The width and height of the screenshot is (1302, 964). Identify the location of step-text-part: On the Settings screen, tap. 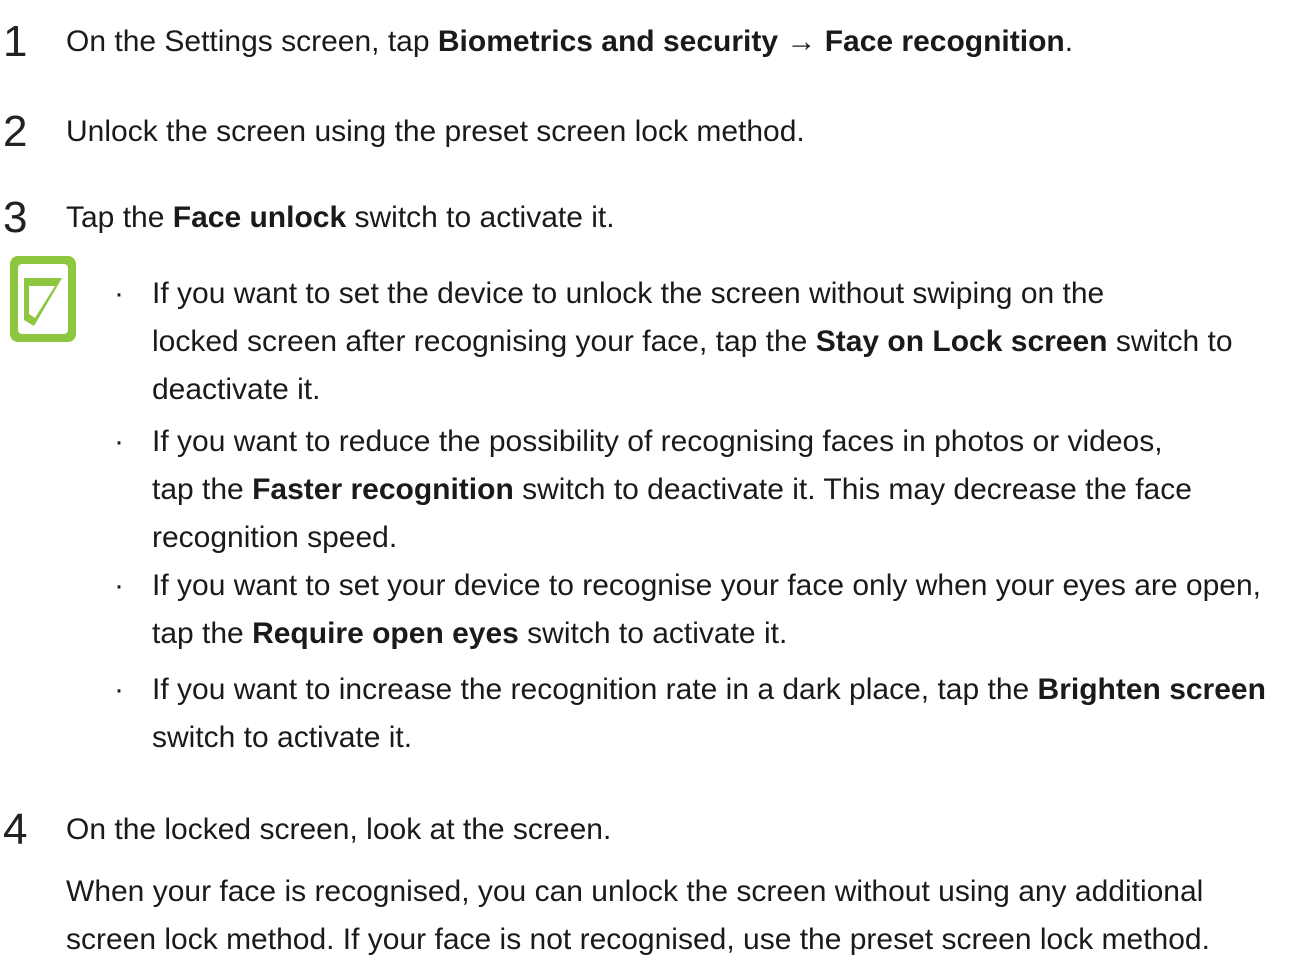
(252, 41).